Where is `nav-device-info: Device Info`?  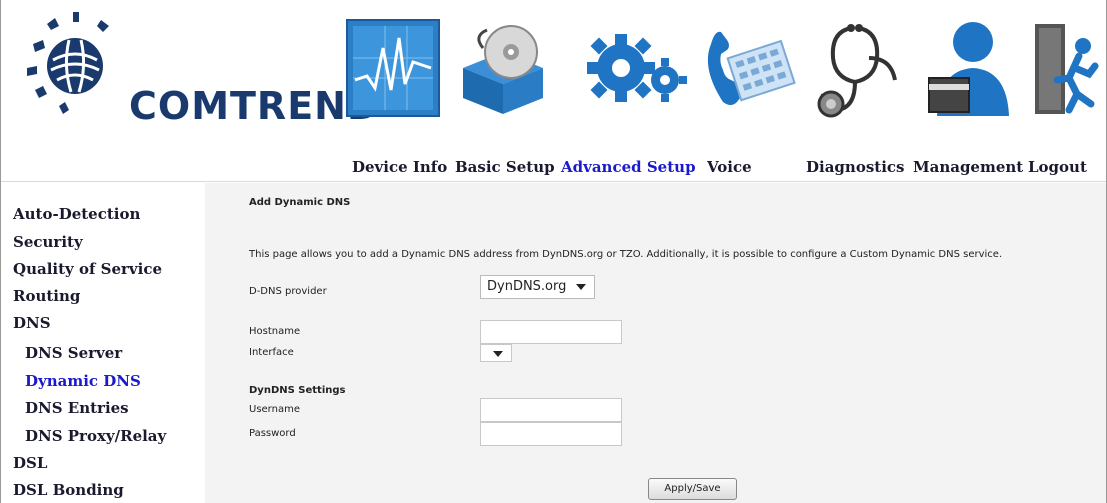
nav-device-info: Device Info is located at coordinates (399, 167).